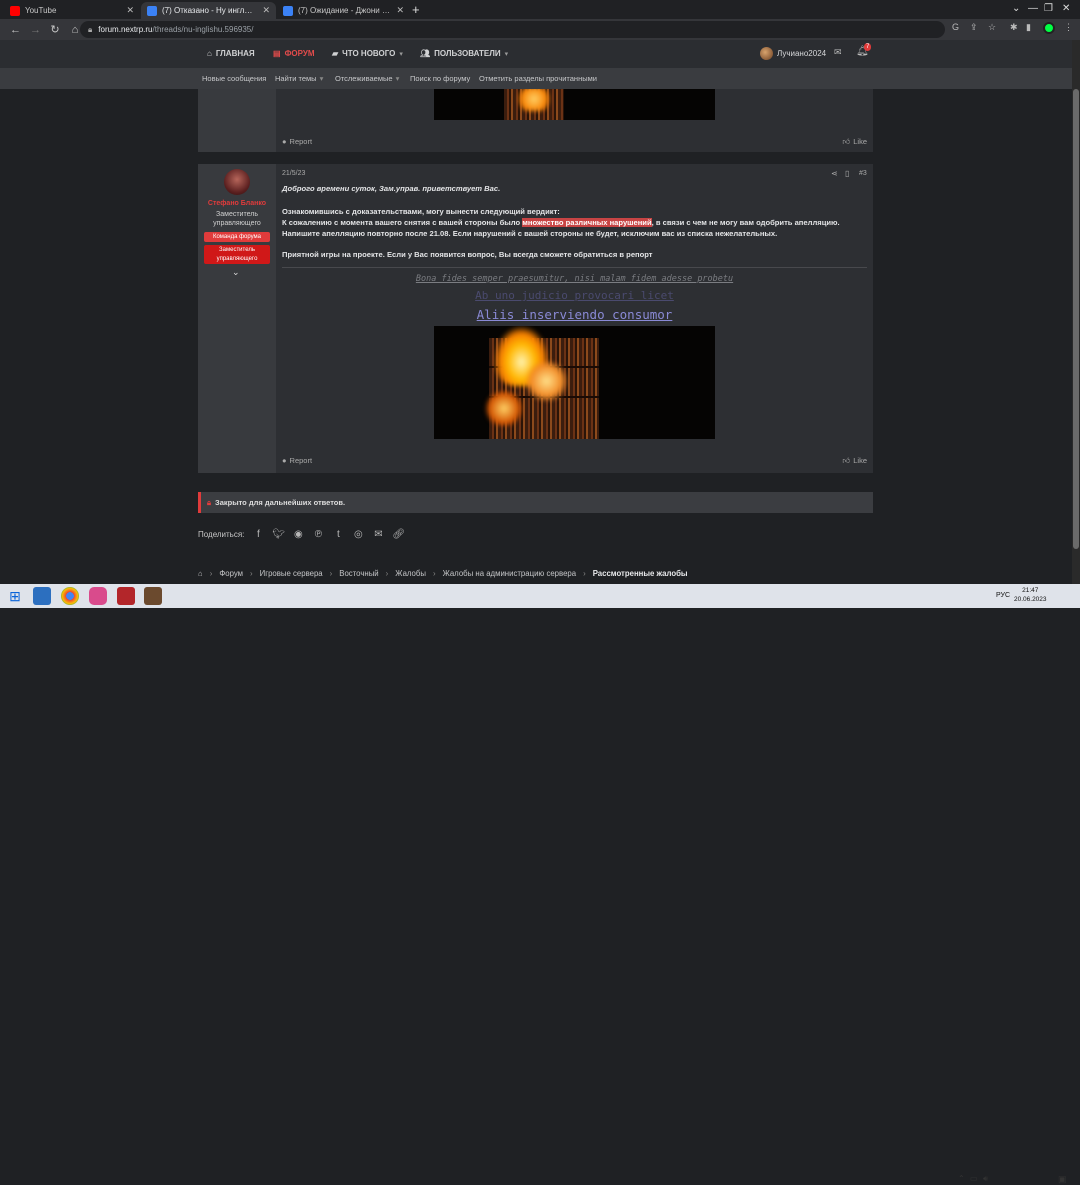 Image resolution: width=1080 pixels, height=1185 pixels. What do you see at coordinates (847, 173) in the screenshot?
I see `bookmark-icon: ▯` at bounding box center [847, 173].